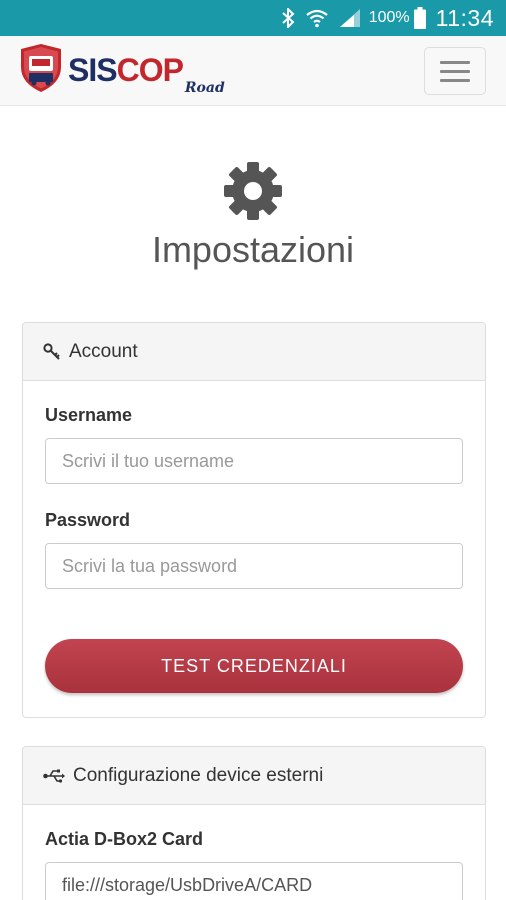 Image resolution: width=506 pixels, height=900 pixels. What do you see at coordinates (204, 88) in the screenshot?
I see `logo-road: Road` at bounding box center [204, 88].